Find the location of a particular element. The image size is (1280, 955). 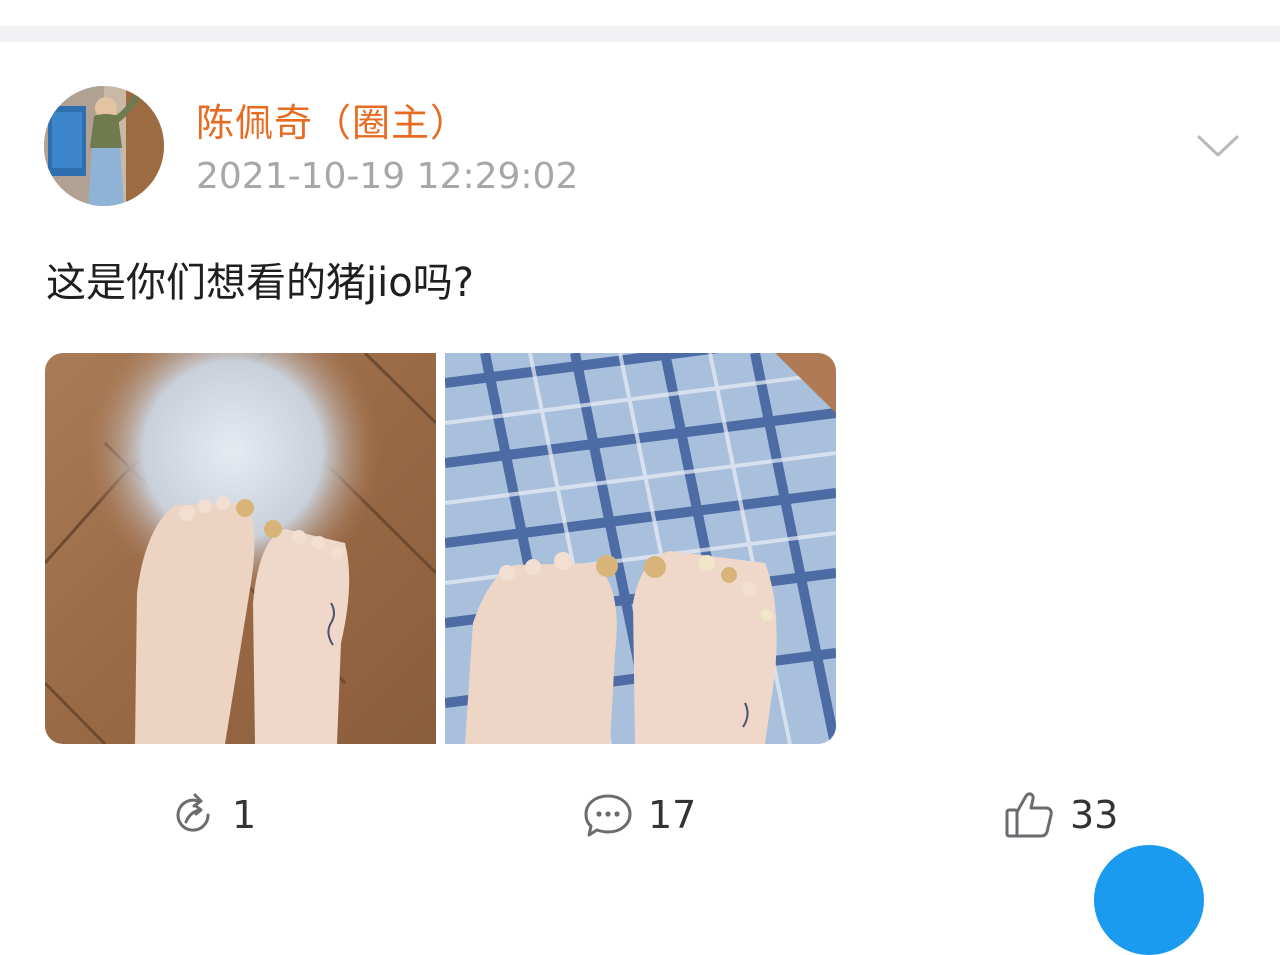

comment-icon is located at coordinates (608, 815).